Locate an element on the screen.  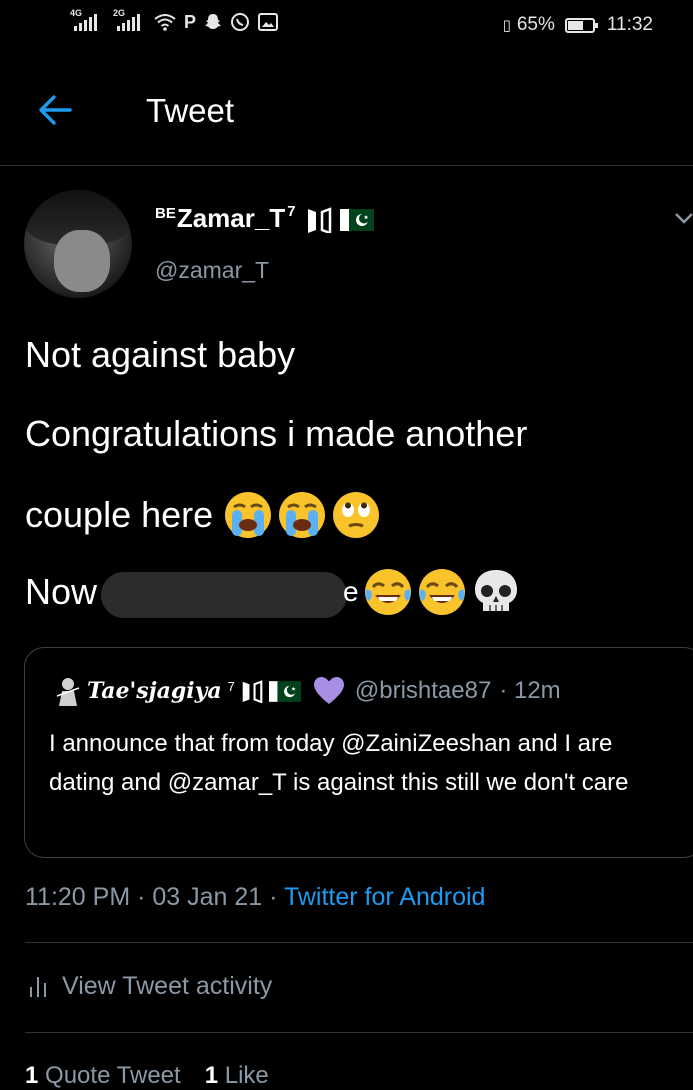
gallery-icon is located at coordinates (268, 22).